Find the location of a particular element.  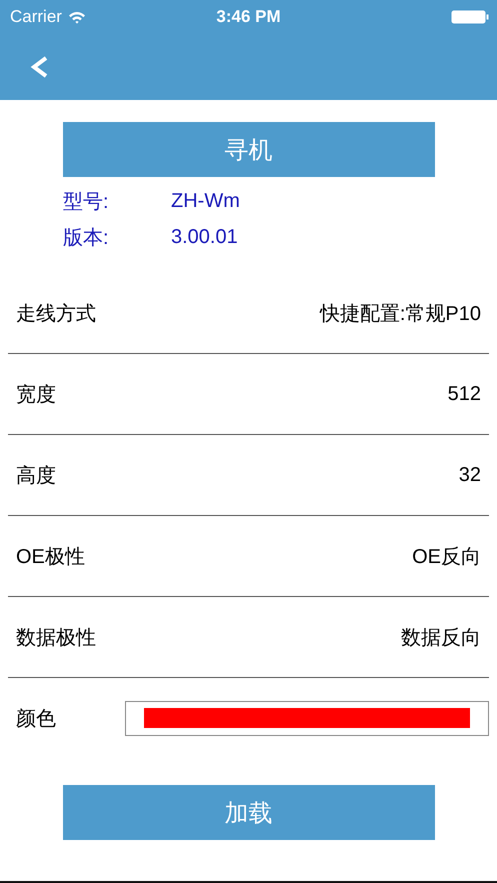

battery-icon is located at coordinates (470, 17).